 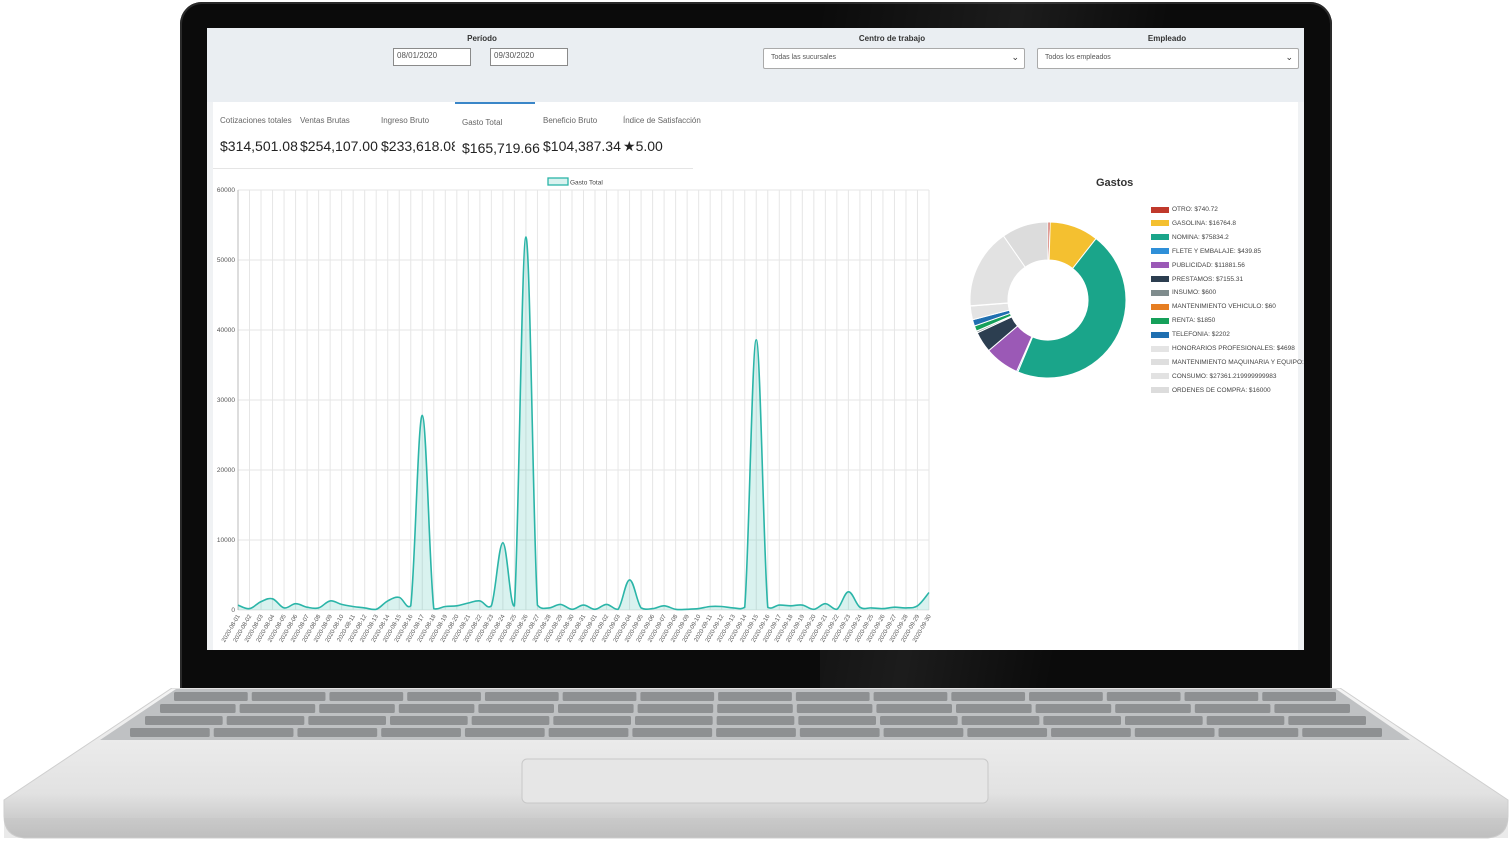 I want to click on legend-item: MANTENIMIENTO VEHICULO: $60, so click(x=1213, y=307).